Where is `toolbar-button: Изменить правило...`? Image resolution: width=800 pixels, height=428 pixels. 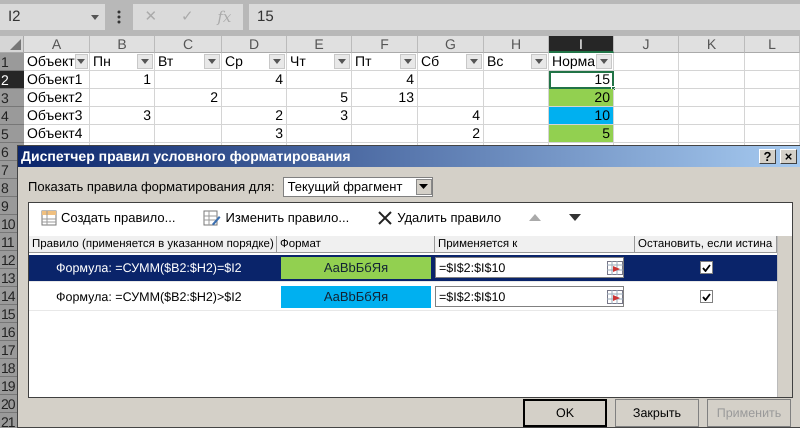
toolbar-button: Изменить правило... is located at coordinates (276, 218).